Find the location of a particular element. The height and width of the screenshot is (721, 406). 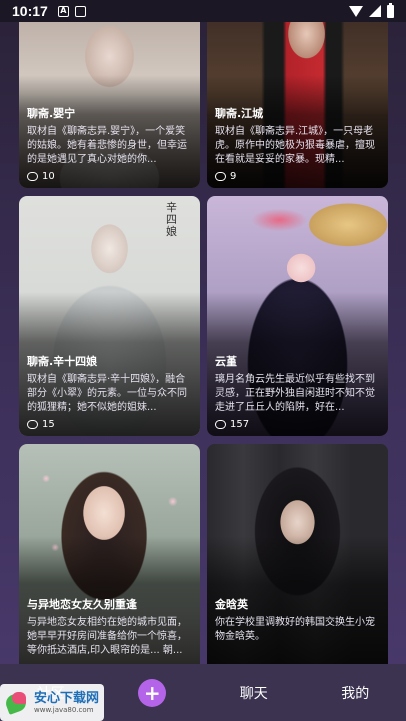

comment-count: 157 is located at coordinates (297, 424).